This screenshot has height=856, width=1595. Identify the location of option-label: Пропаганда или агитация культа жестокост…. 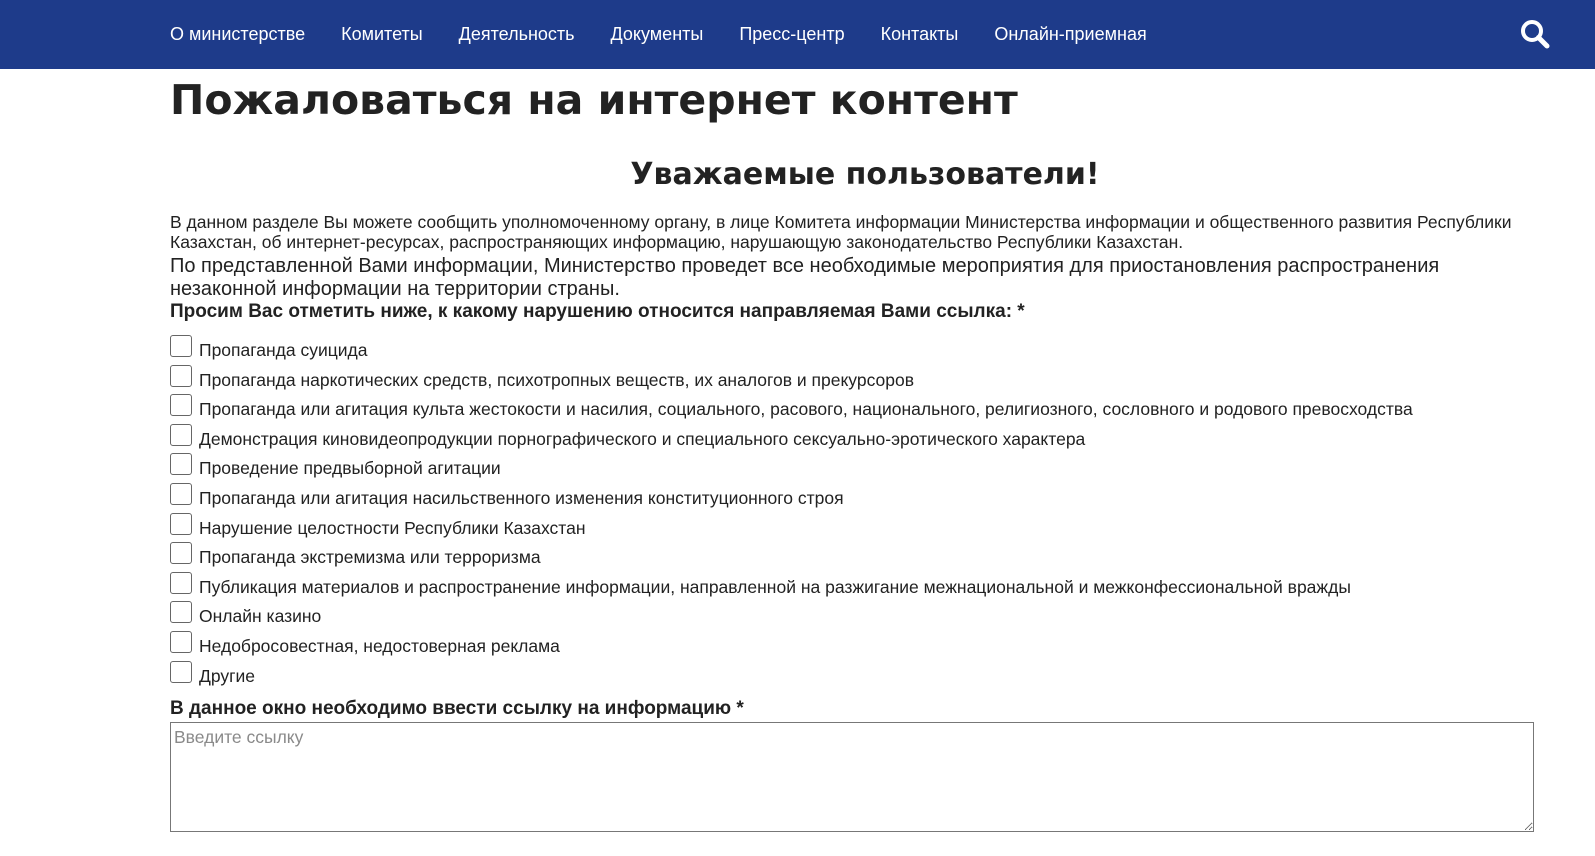
(806, 409).